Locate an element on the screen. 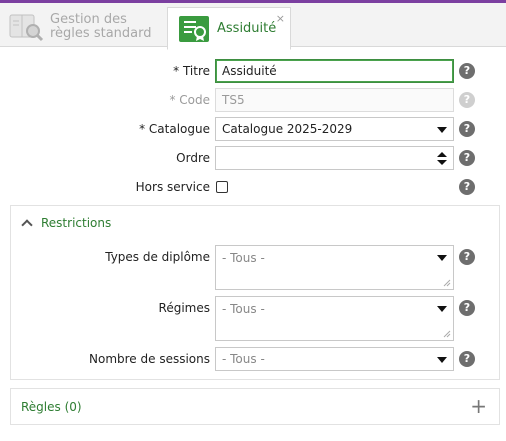 This screenshot has height=441, width=506. tab-gestion-label: Gestion des règles standard is located at coordinates (101, 27).